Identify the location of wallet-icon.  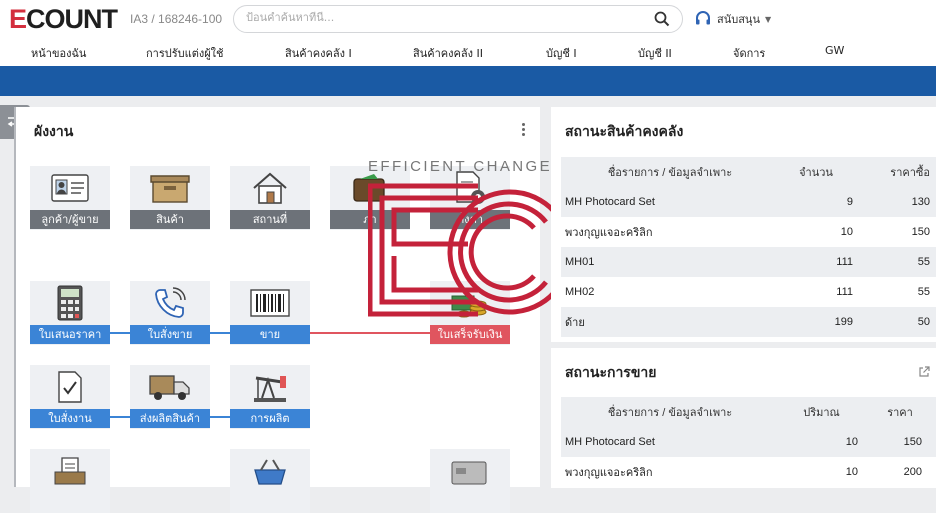
(369, 188).